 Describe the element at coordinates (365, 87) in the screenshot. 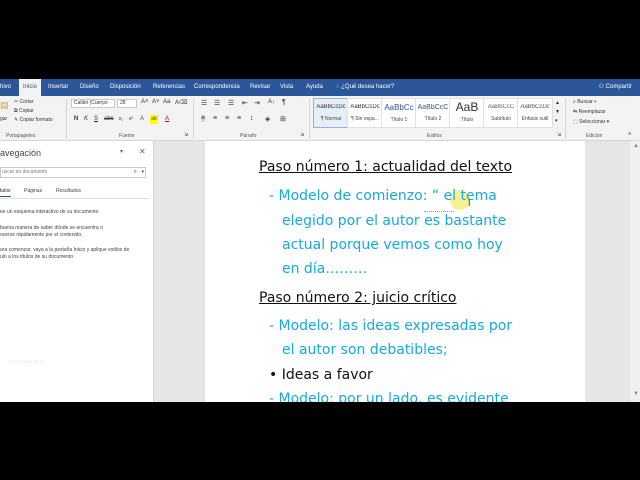

I see `tell-me-box: ◌ ¿Qué desea hacer?` at that location.